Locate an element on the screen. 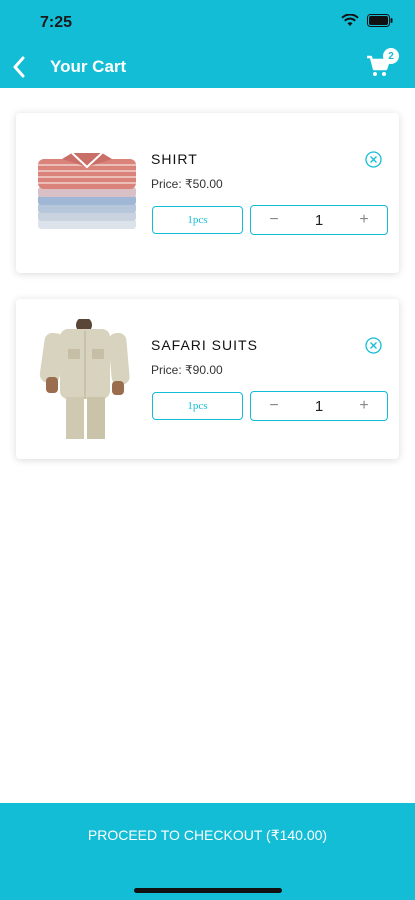 This screenshot has width=415, height=900. checkout-button: PROCEED TO CHECKOUT (₹140.00) is located at coordinates (207, 851).